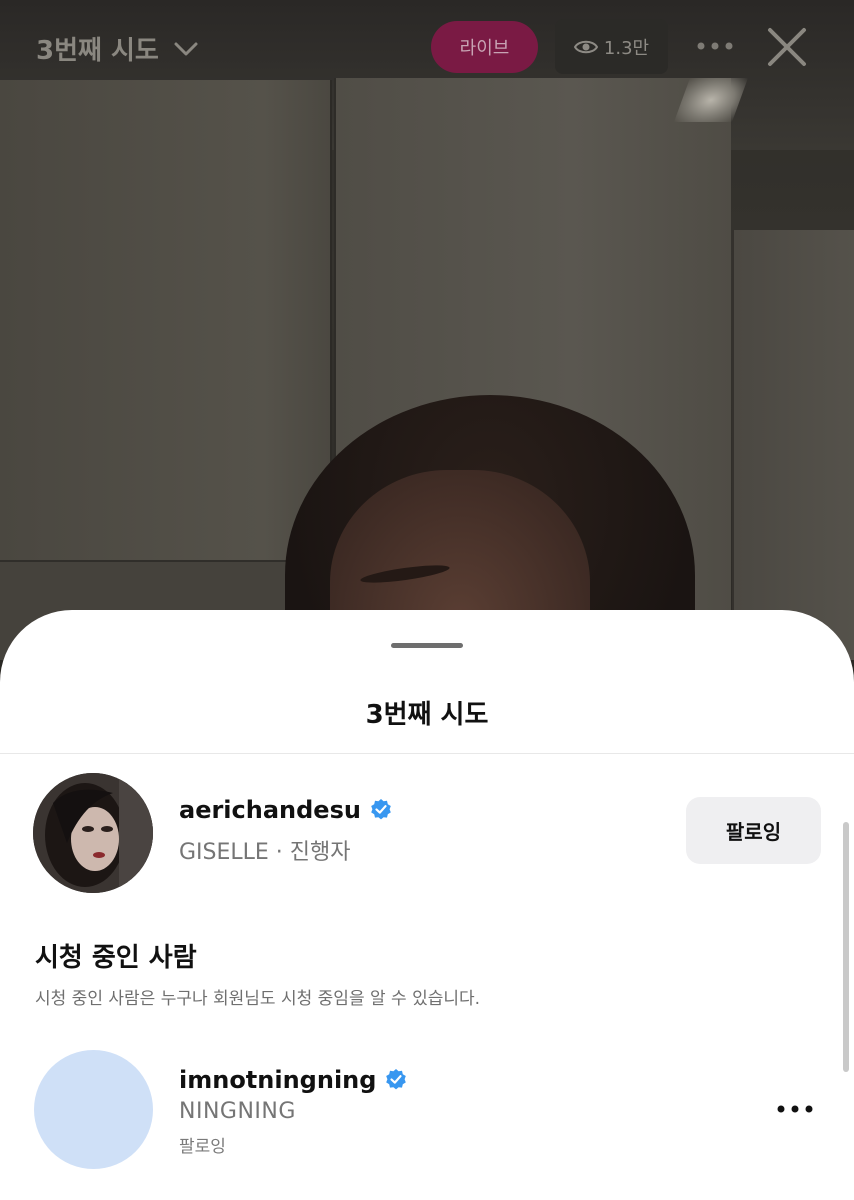 The image size is (854, 1200). I want to click on chevron-down-icon, so click(186, 48).